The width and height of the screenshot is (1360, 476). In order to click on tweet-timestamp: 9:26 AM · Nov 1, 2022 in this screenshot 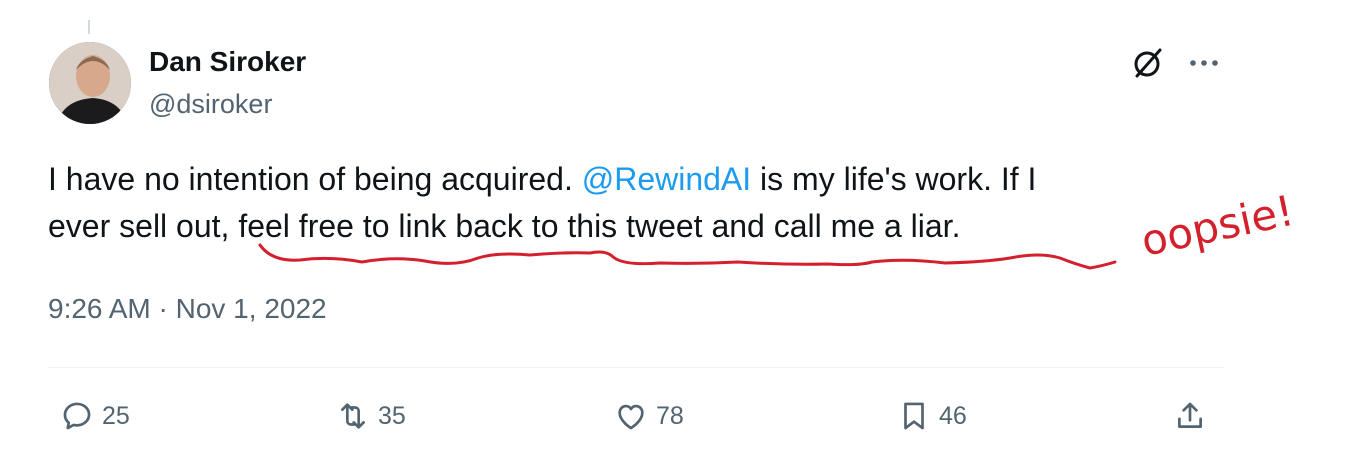, I will do `click(187, 309)`.